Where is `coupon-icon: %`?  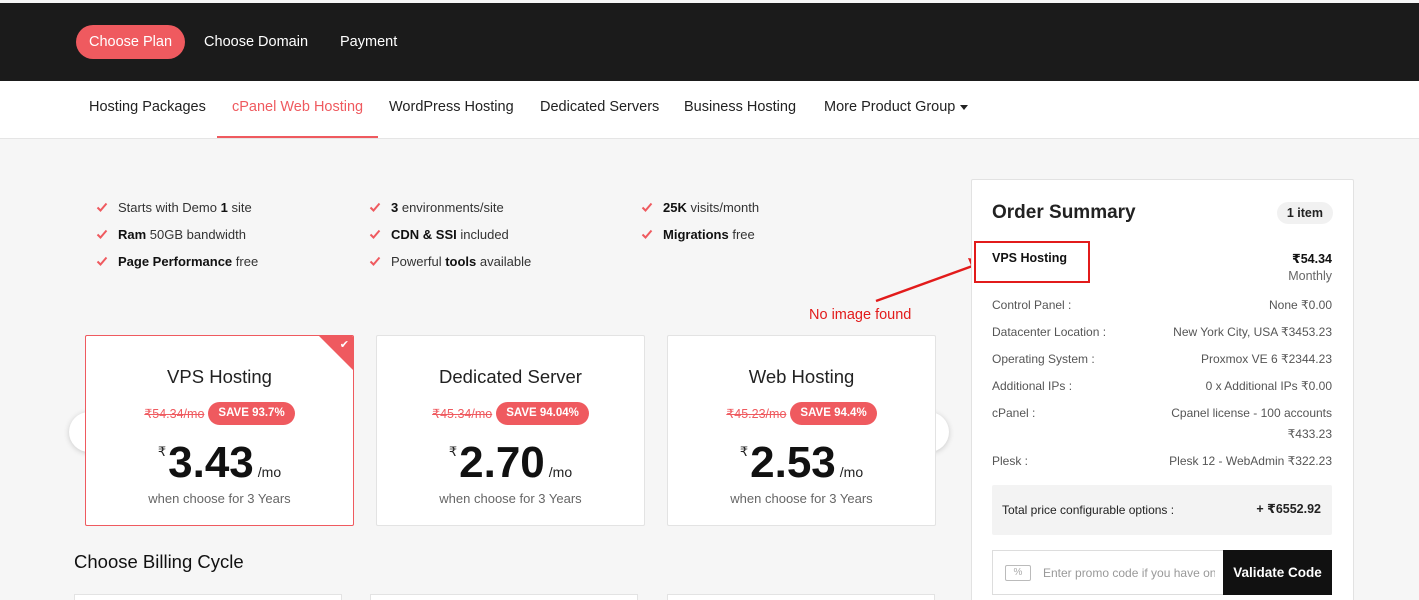 coupon-icon: % is located at coordinates (1018, 573).